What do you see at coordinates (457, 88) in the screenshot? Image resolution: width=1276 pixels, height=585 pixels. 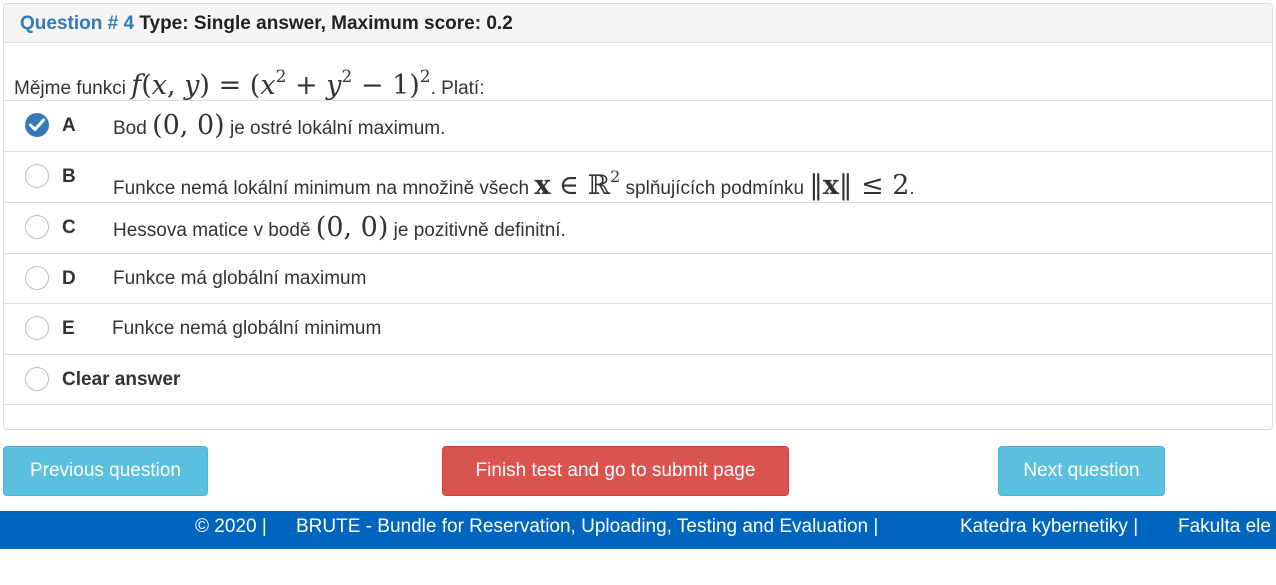 I see `prompt-suffix: . Platí:` at bounding box center [457, 88].